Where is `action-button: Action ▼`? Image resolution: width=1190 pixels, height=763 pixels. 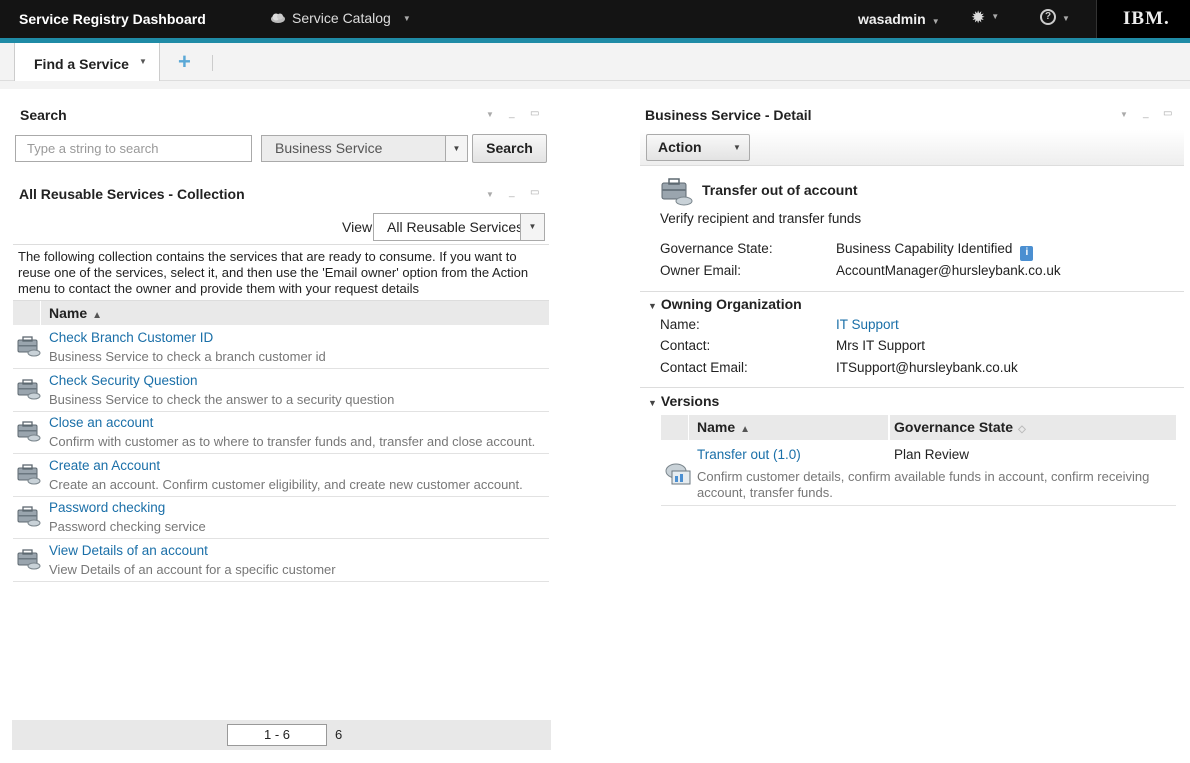
action-button: Action ▼ is located at coordinates (698, 147).